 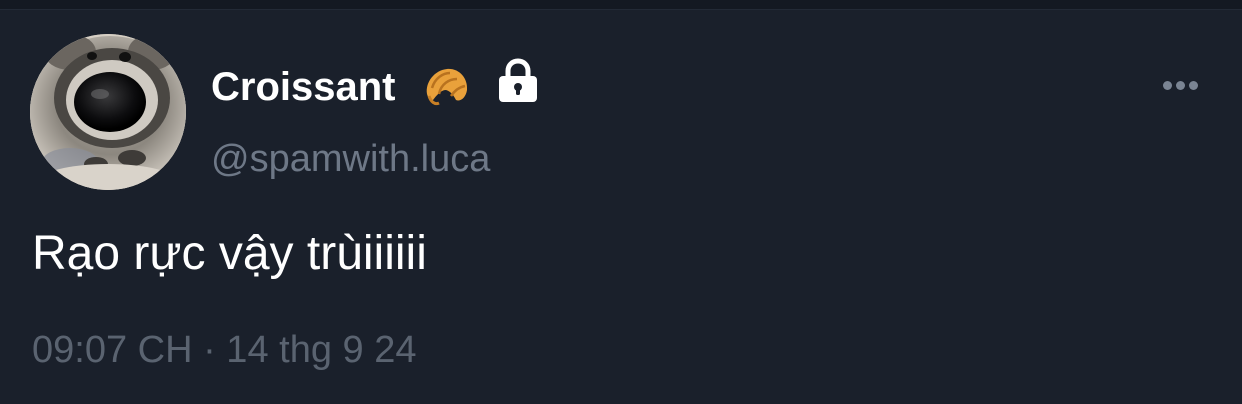 I want to click on author-handle: @spamwith.luca, so click(x=350, y=159).